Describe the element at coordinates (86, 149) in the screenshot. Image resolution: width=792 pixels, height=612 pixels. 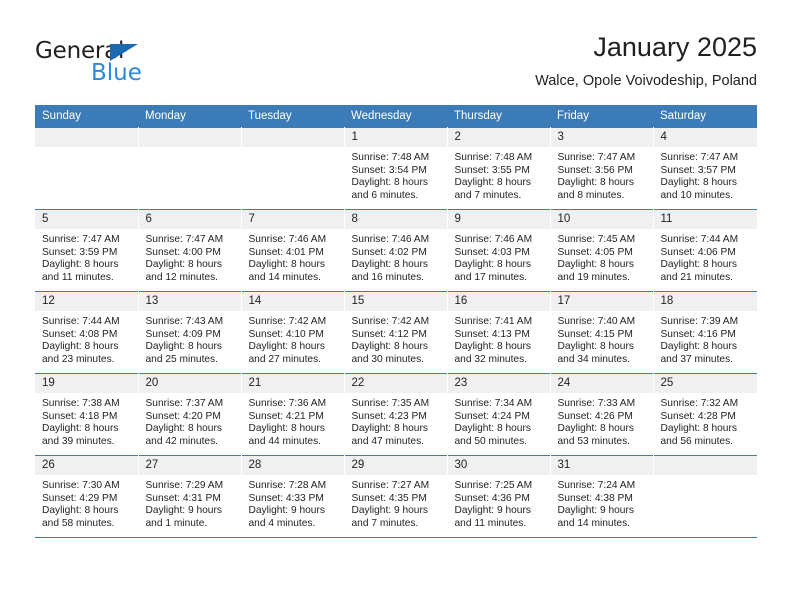
I see `day-details` at that location.